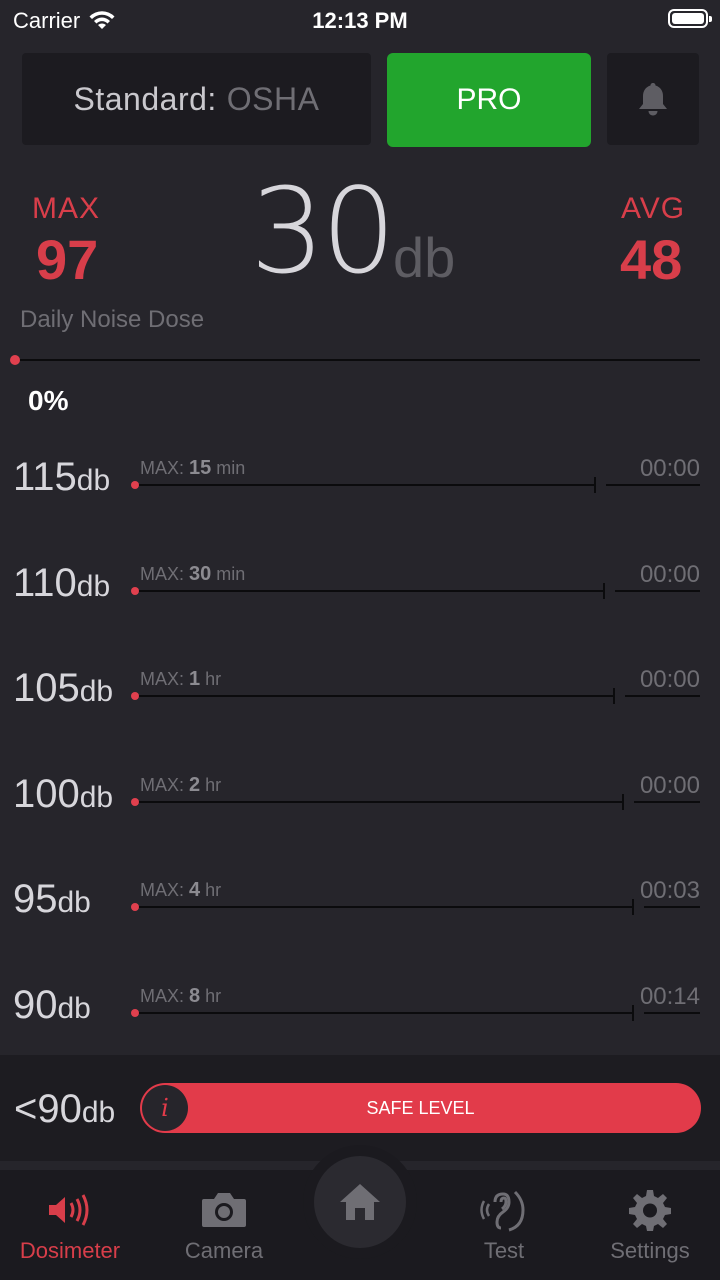  I want to click on row-level-value: 95, so click(35, 899).